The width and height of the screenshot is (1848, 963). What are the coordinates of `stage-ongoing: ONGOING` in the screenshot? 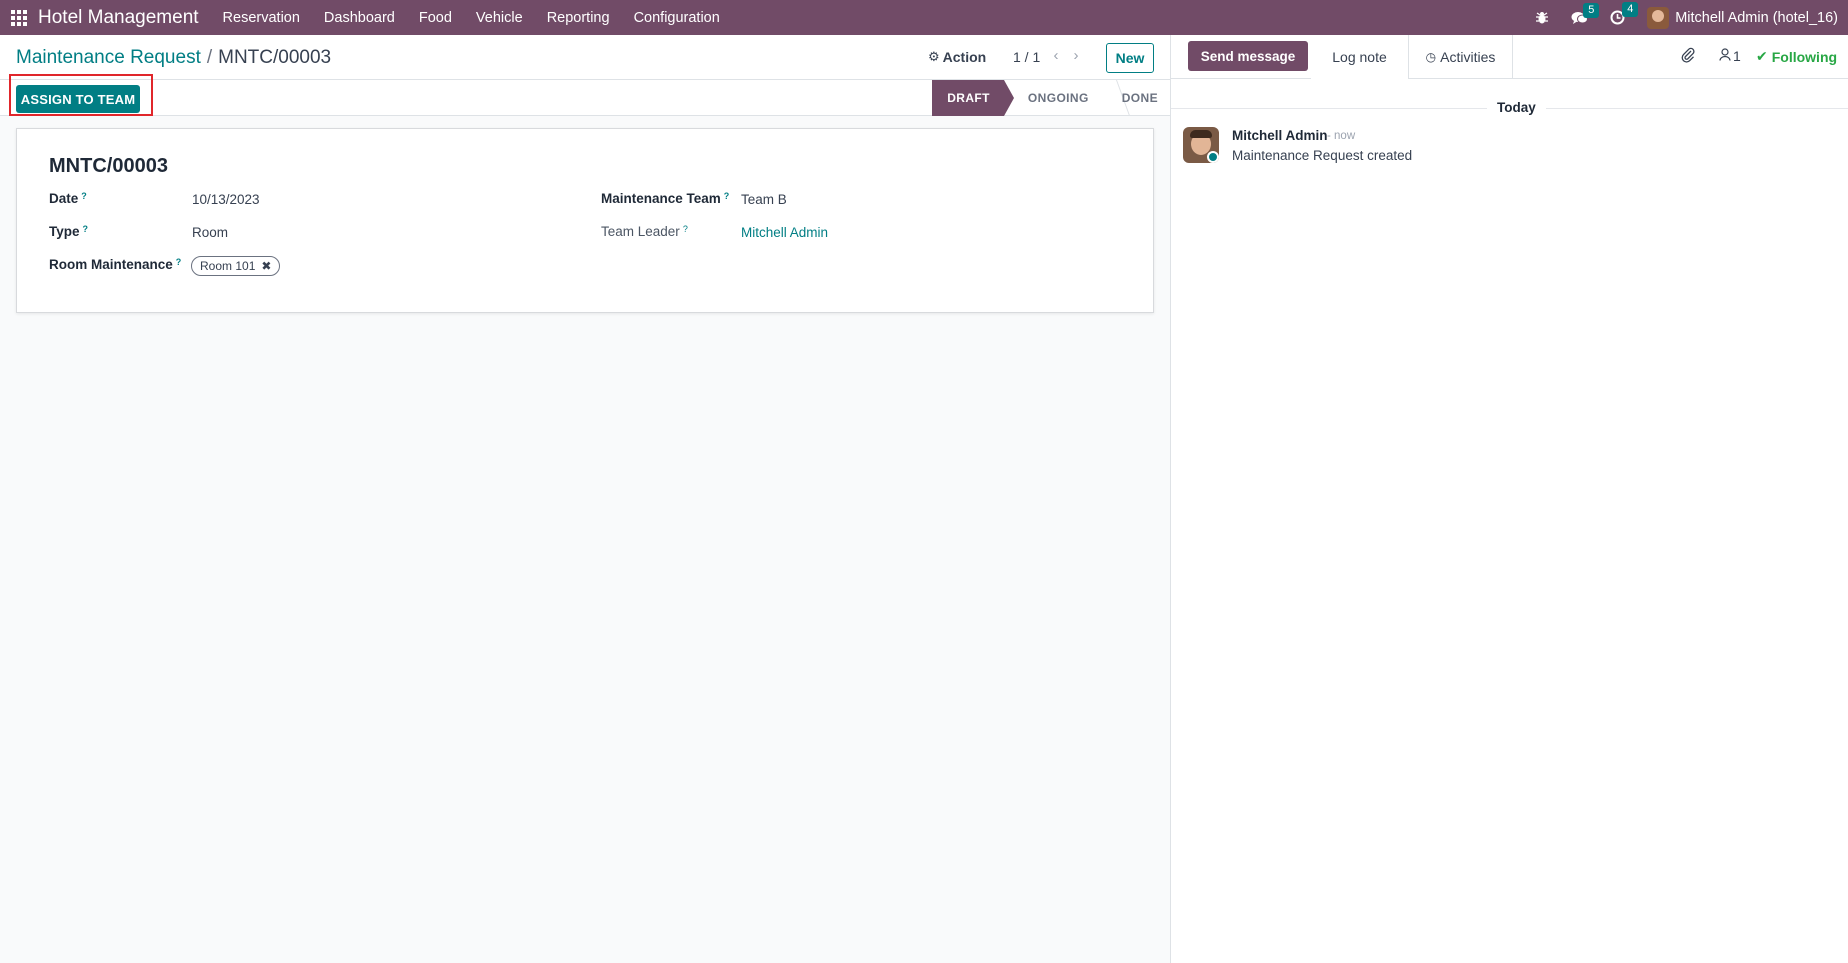 It's located at (1058, 98).